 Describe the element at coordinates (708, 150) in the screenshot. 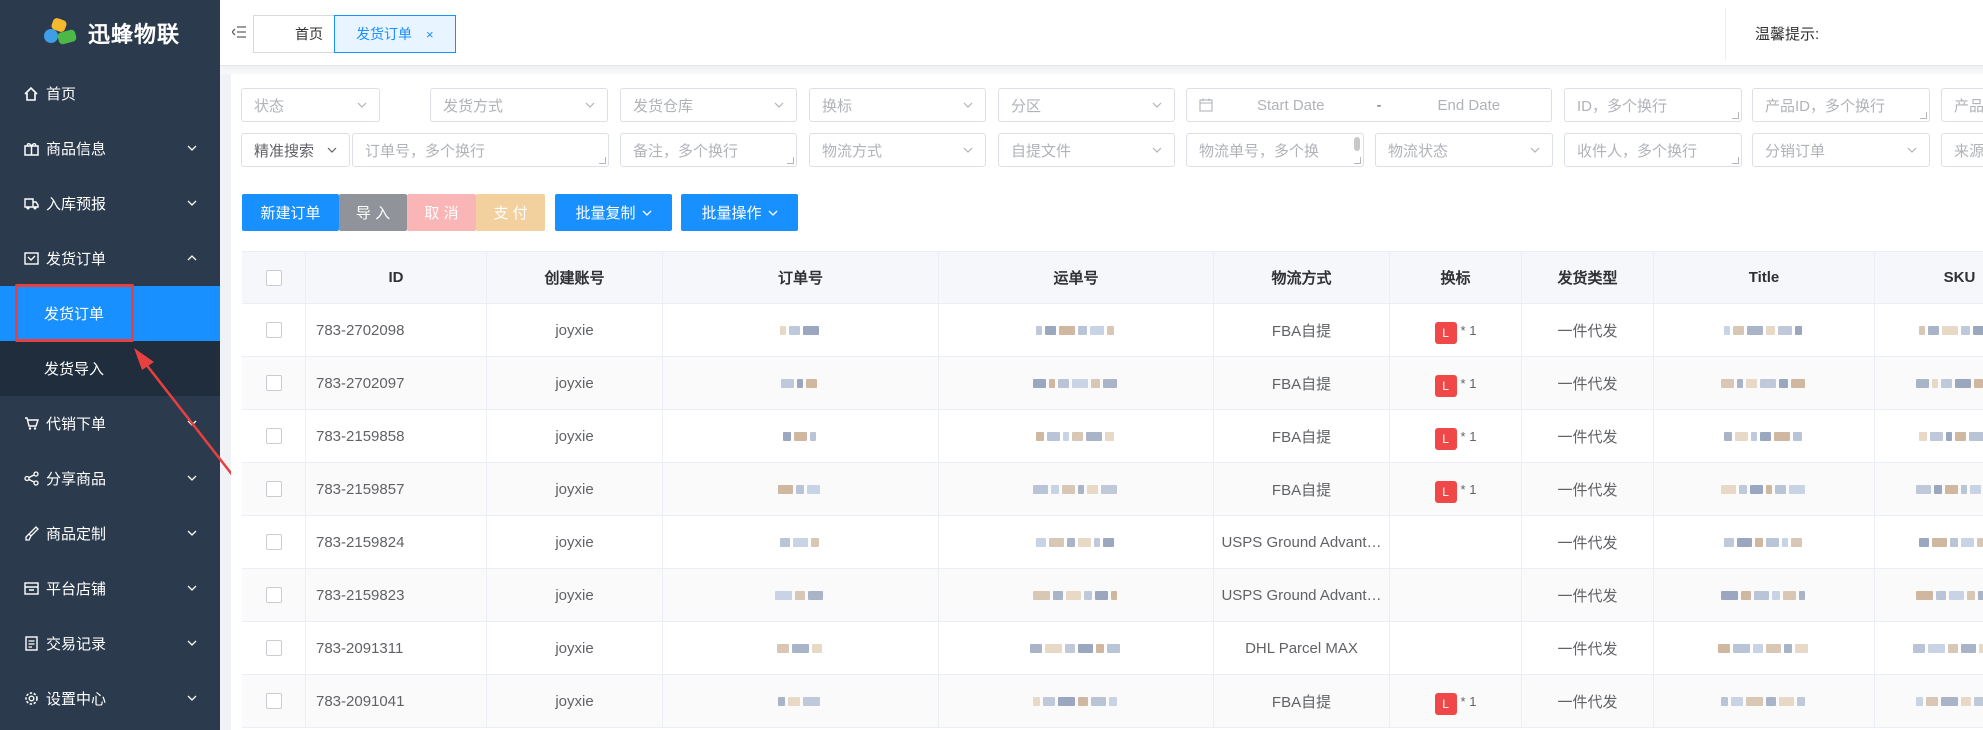

I see `remark-textarea: 备注，多个换行` at that location.